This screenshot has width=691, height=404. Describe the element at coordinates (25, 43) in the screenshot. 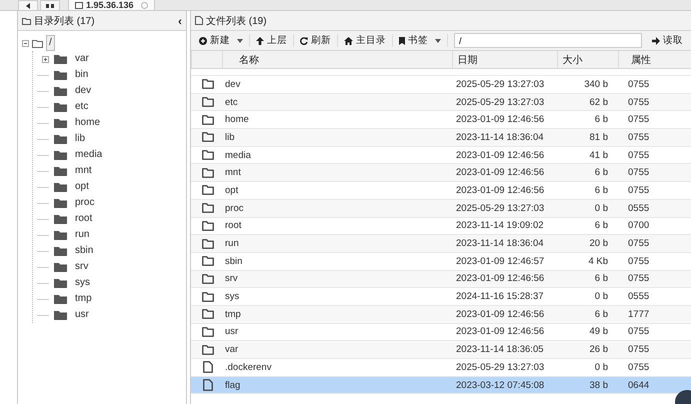

I see `collapse-toggle-icon` at that location.